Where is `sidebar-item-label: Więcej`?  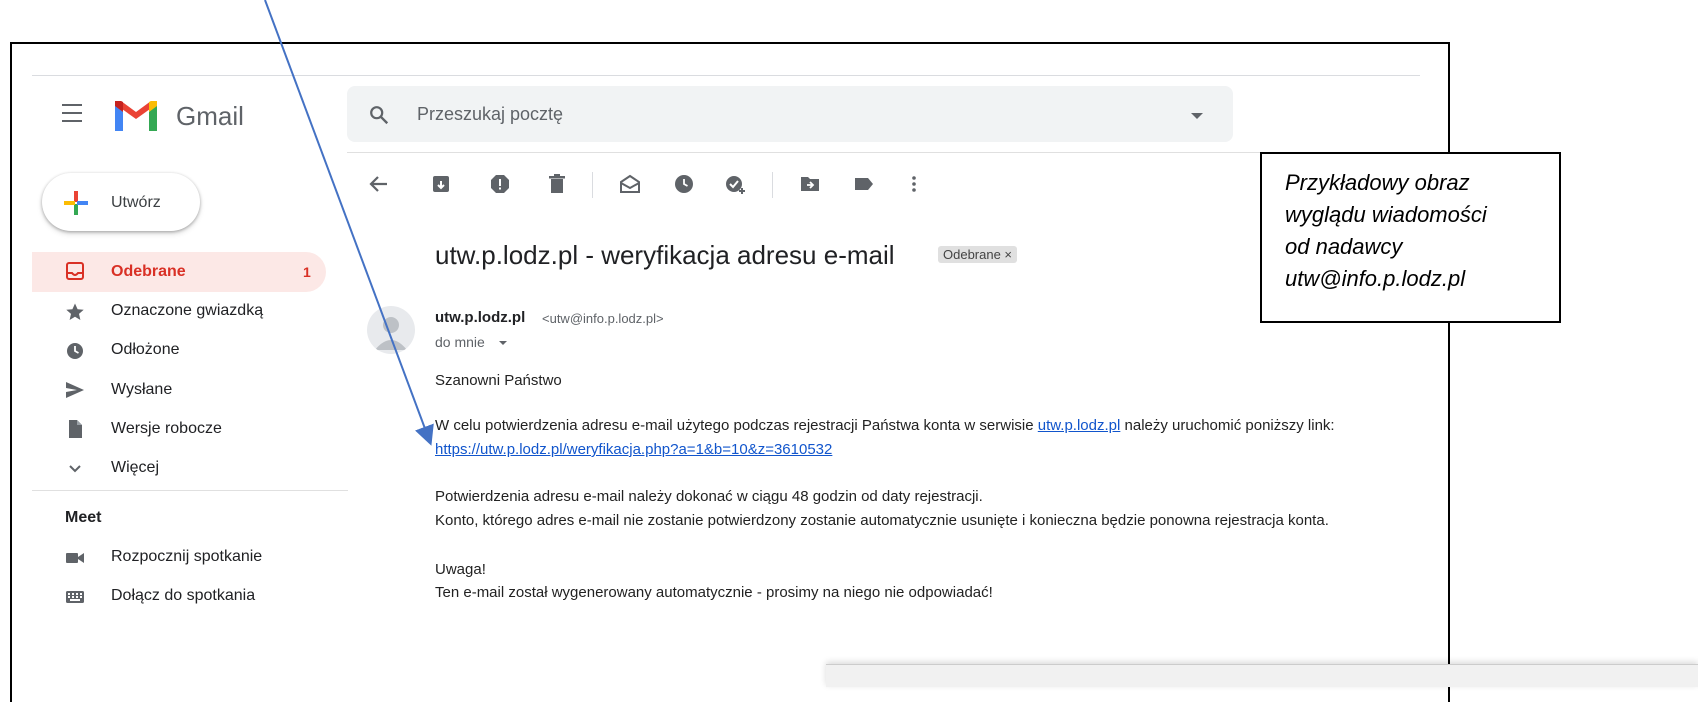 sidebar-item-label: Więcej is located at coordinates (135, 467).